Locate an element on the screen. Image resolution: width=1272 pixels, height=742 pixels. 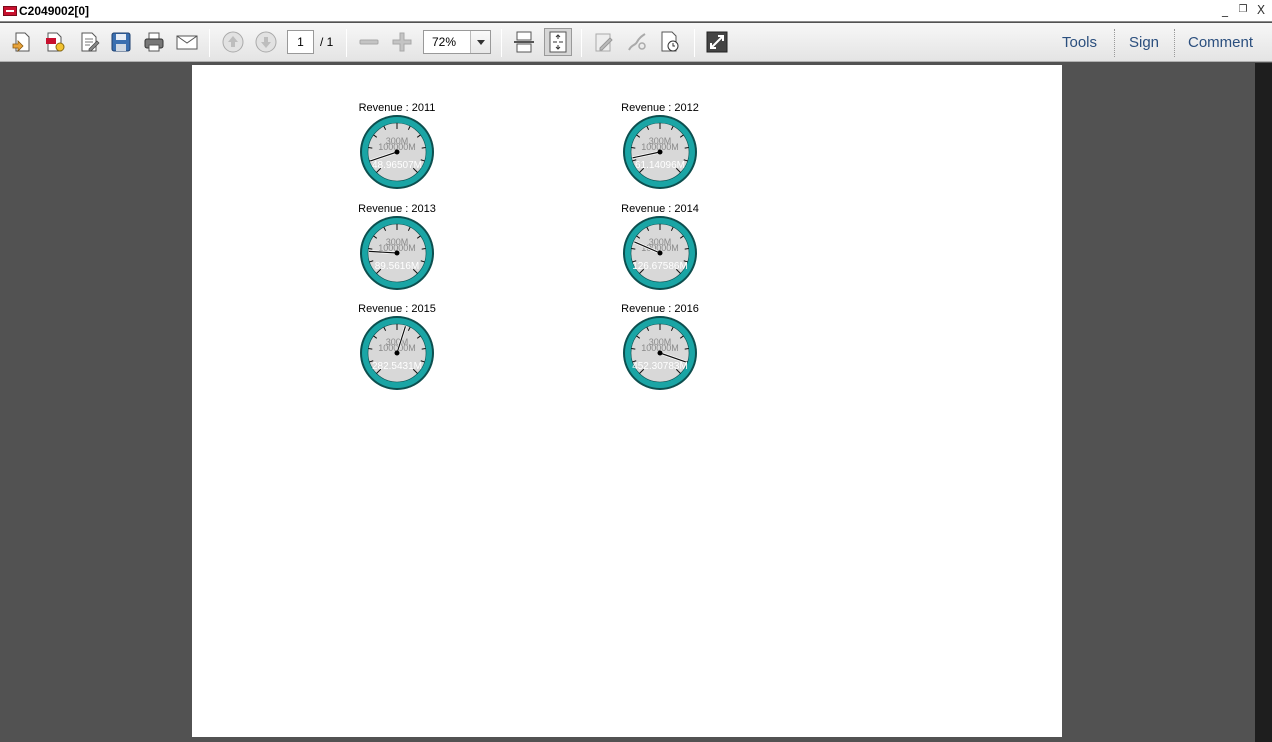
signature-button is located at coordinates (637, 42).